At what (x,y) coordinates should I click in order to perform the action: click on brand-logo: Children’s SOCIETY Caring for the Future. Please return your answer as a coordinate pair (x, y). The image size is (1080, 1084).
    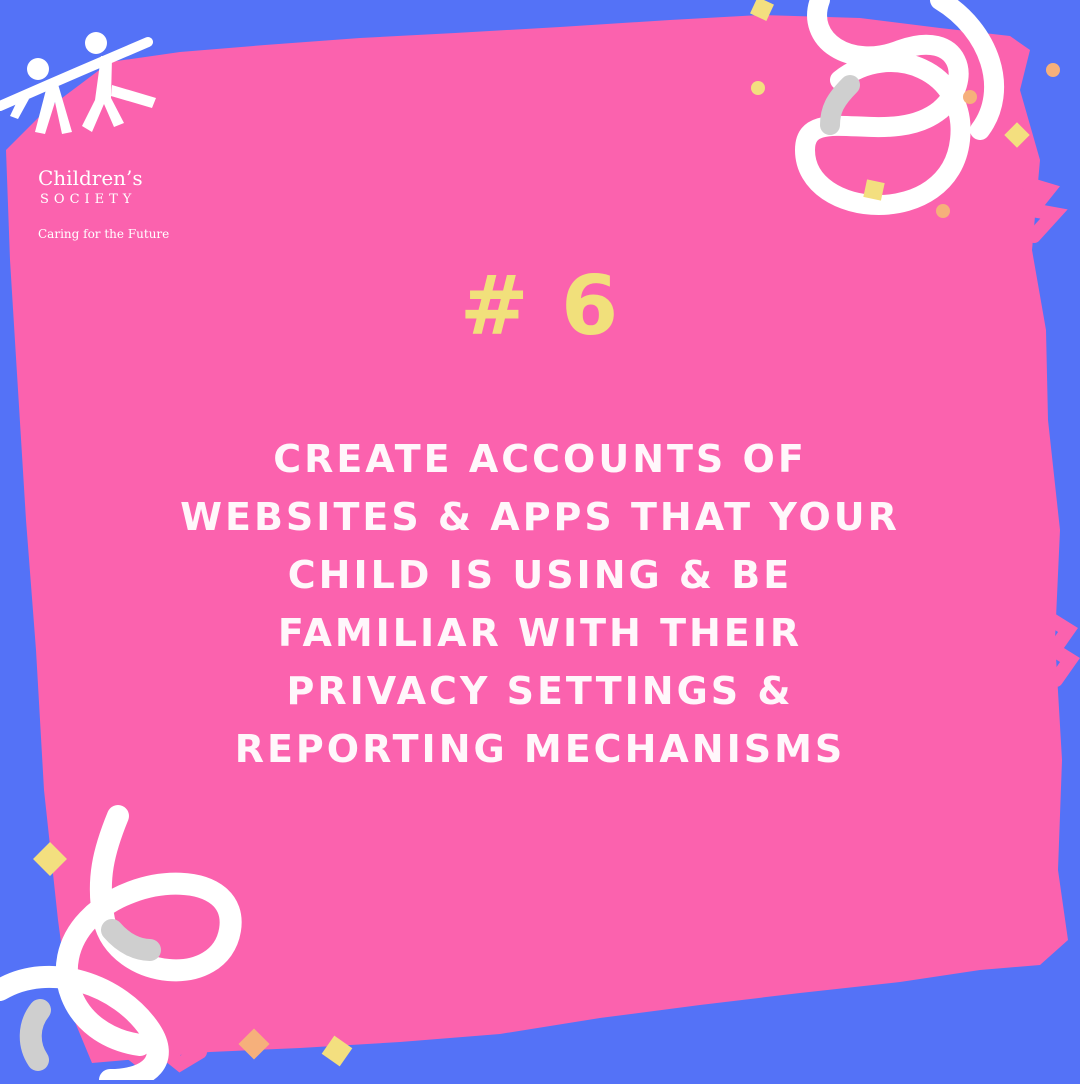
    Looking at the image, I should click on (90, 131).